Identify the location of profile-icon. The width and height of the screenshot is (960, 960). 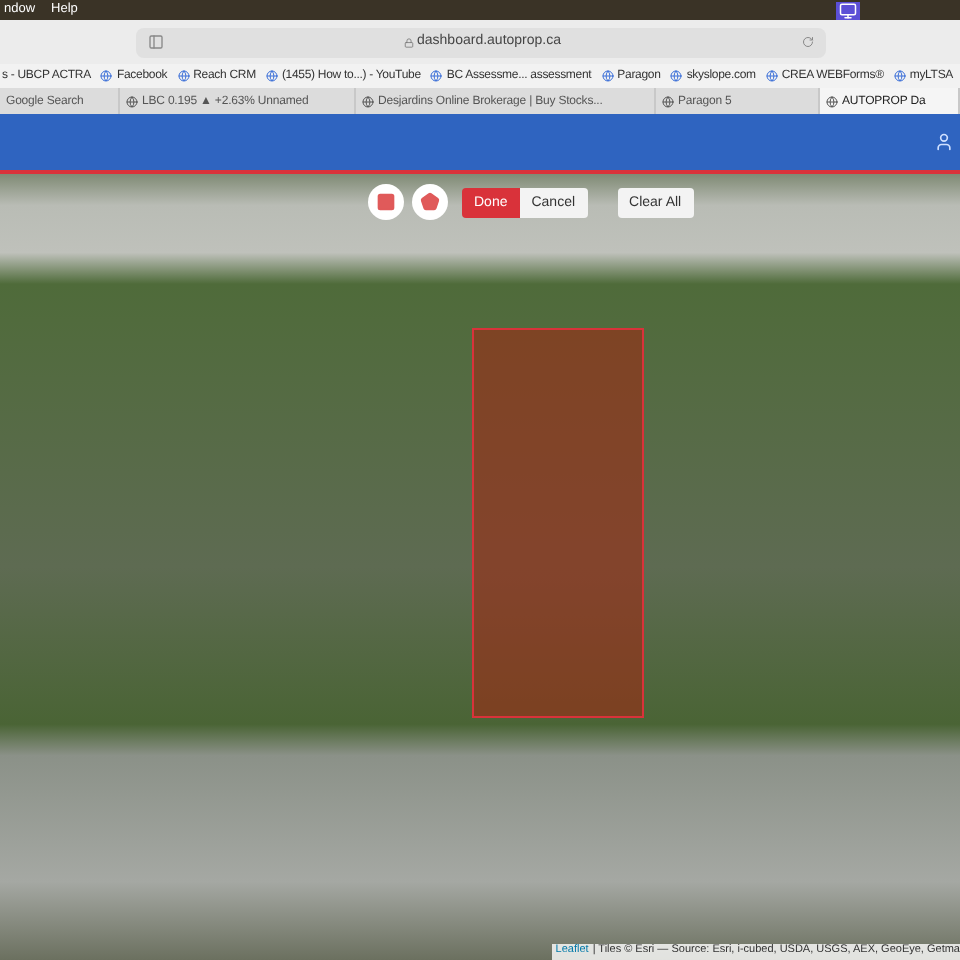
(944, 142).